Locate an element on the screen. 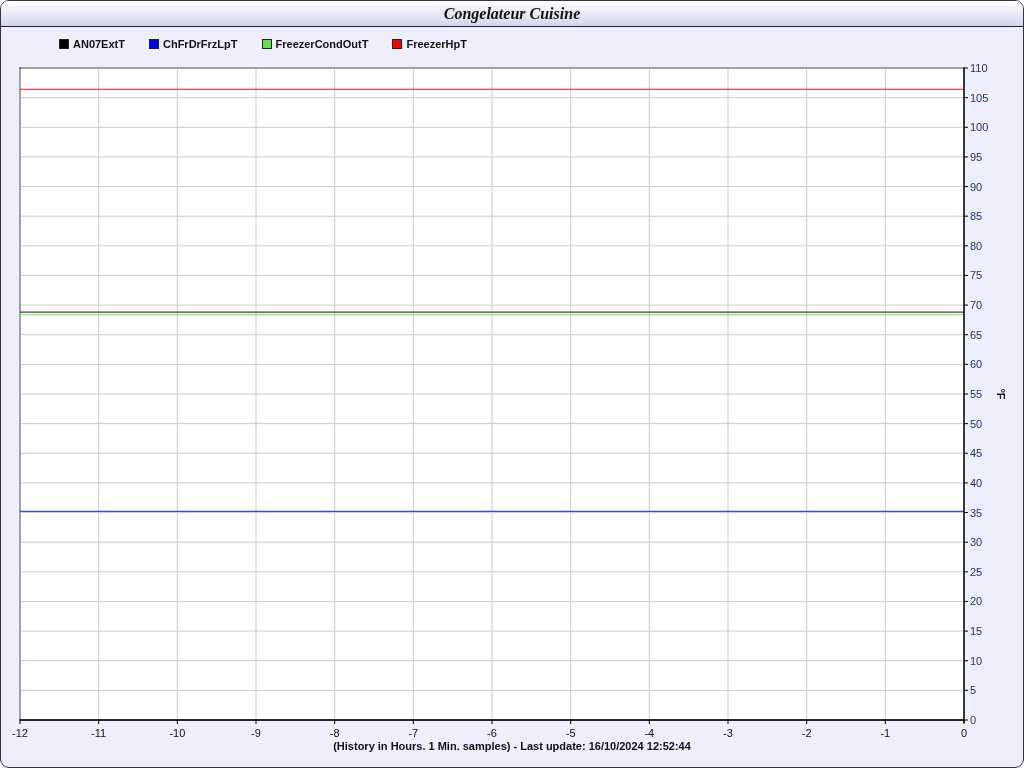 Image resolution: width=1024 pixels, height=768 pixels. y-tick-label: 20 is located at coordinates (976, 601).